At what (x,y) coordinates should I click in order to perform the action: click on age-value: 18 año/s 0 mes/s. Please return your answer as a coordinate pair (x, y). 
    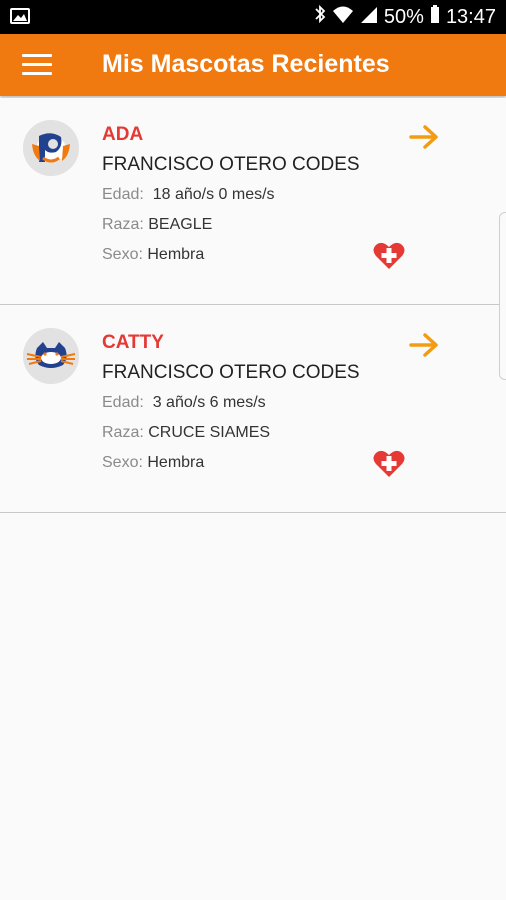
    Looking at the image, I should click on (213, 194).